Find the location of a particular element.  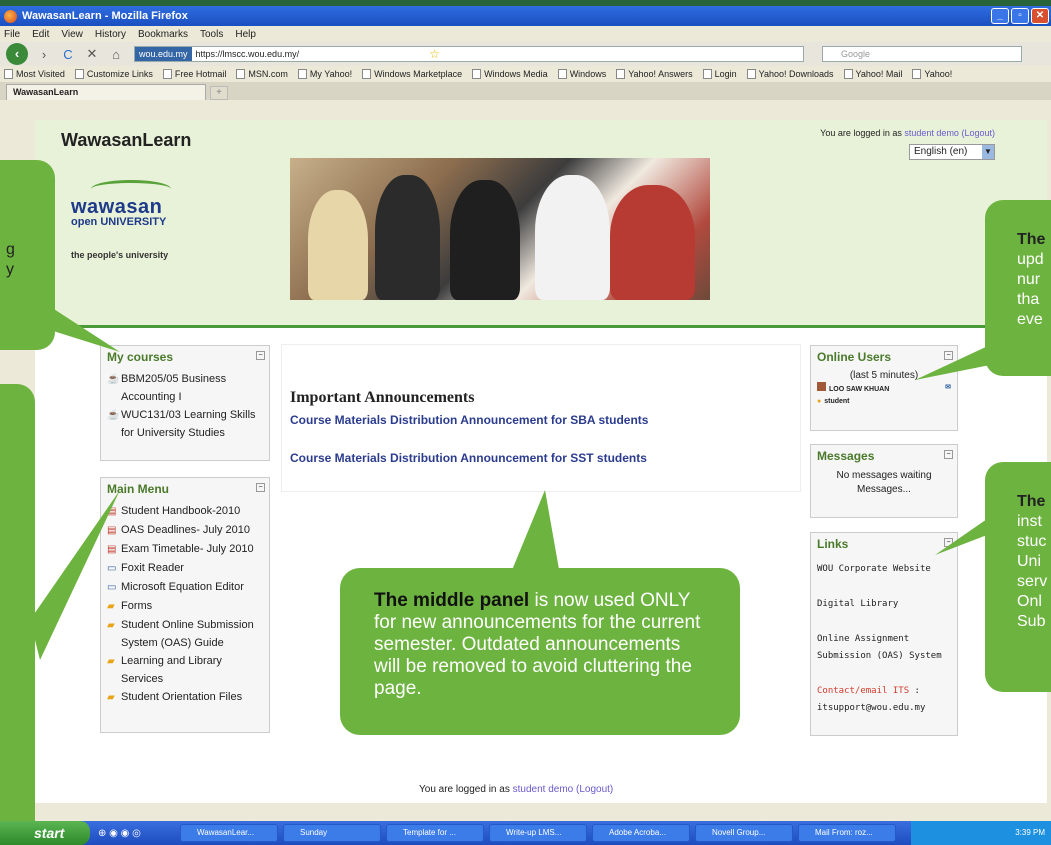

minimize-button: _ is located at coordinates (1000, 16).